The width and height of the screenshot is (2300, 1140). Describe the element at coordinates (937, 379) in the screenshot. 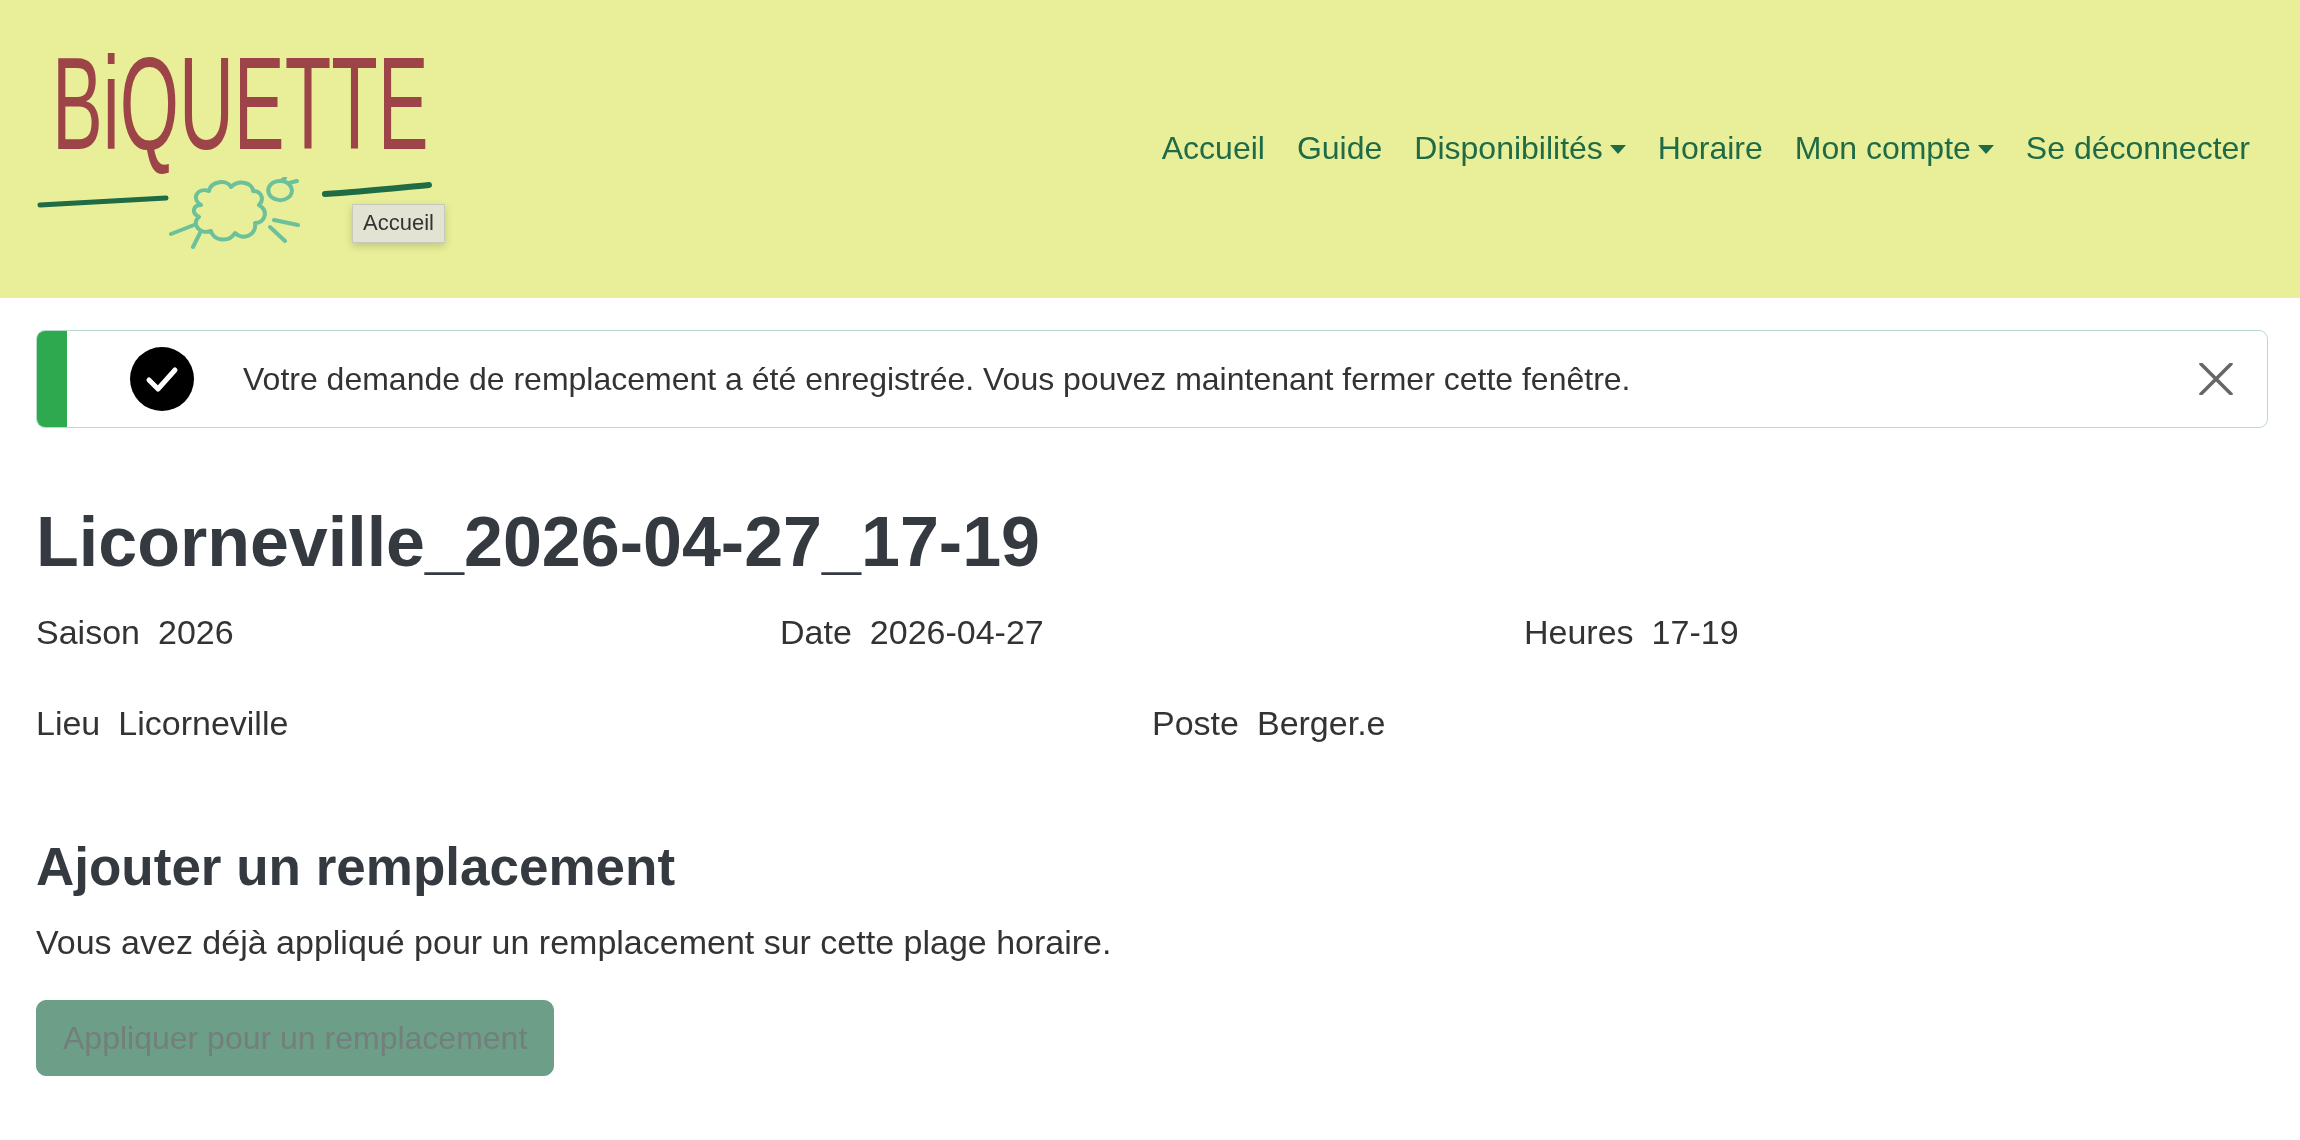

I see `alert-message: Votre demande de remplacement a été enregistrée. Vous pouvez maintenant fermer cette fenêtre.` at that location.